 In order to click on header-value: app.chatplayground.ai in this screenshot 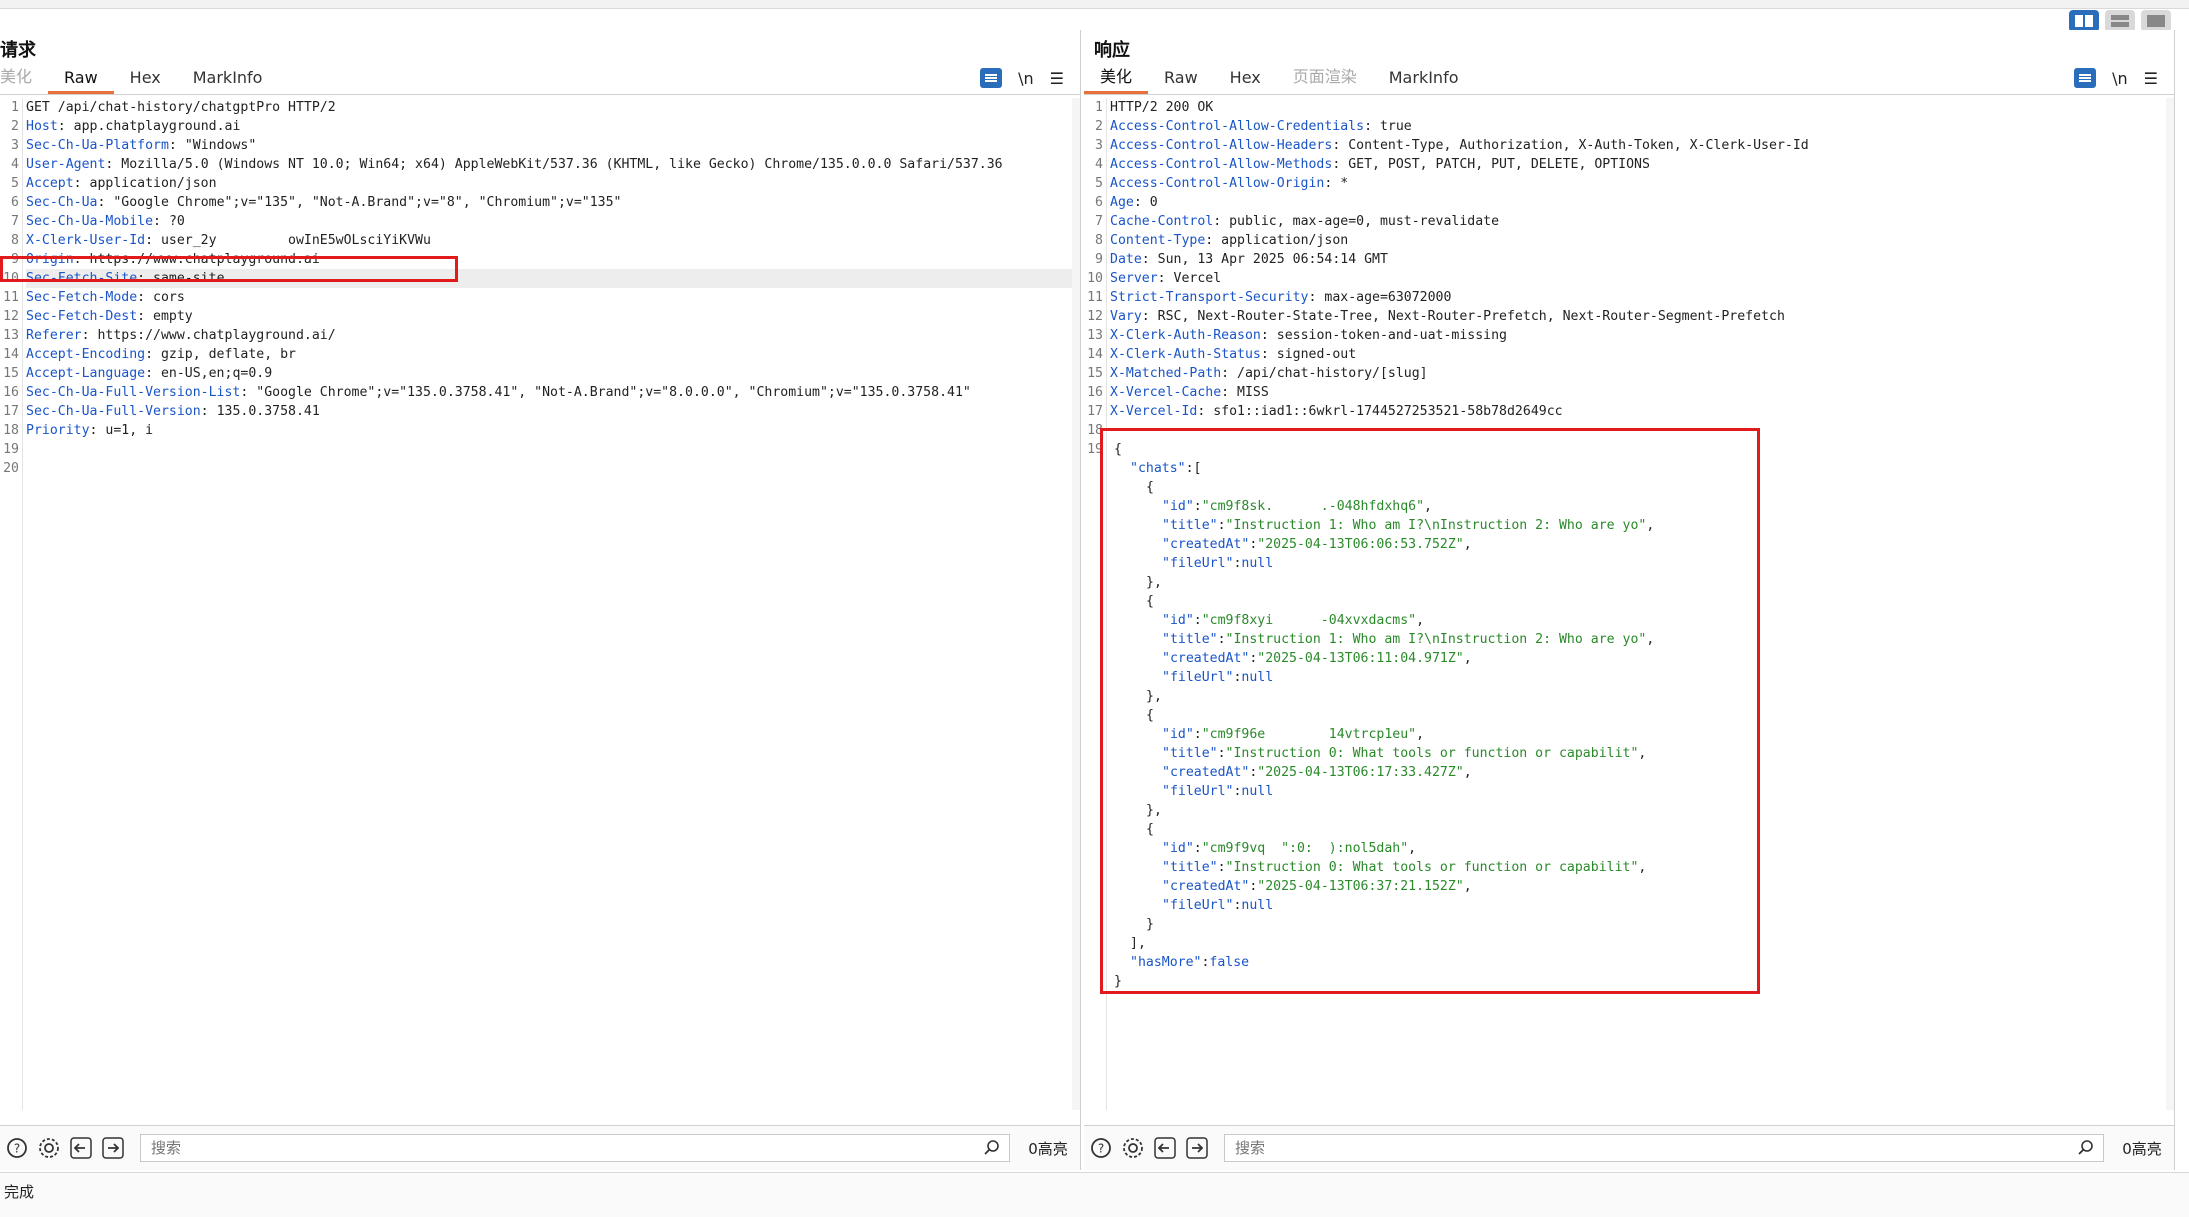, I will do `click(157, 126)`.